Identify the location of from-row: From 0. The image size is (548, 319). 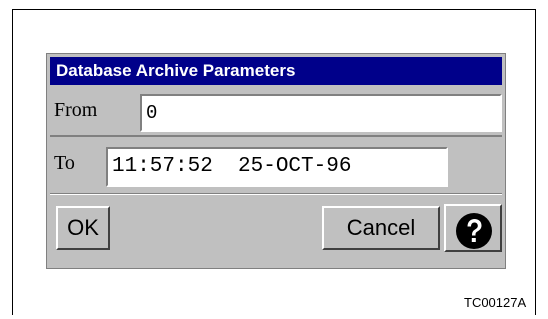
(276, 112).